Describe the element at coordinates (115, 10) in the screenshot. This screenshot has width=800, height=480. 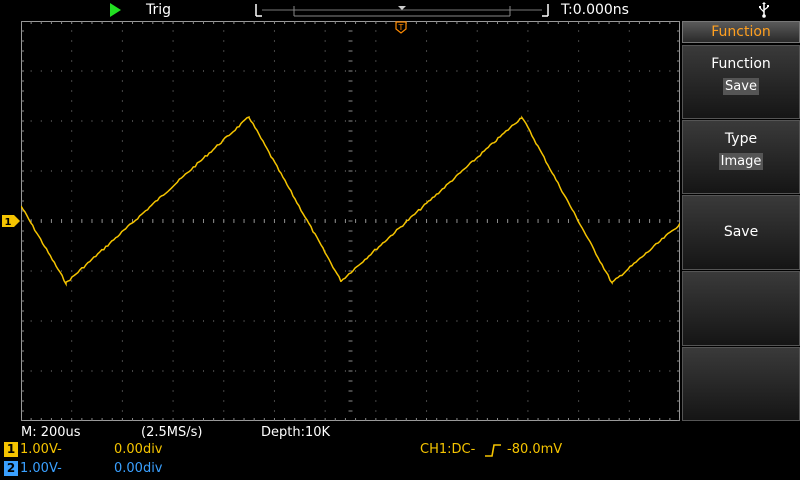
I see `run-state-icon` at that location.